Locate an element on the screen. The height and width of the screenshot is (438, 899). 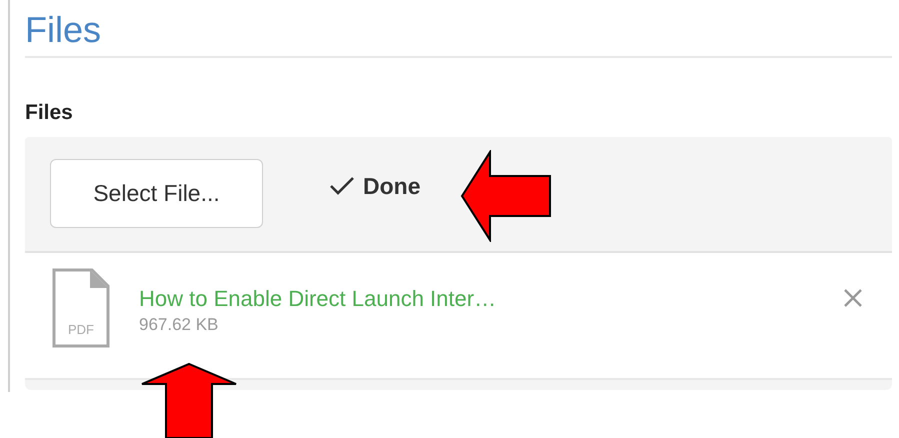
close-icon is located at coordinates (853, 298).